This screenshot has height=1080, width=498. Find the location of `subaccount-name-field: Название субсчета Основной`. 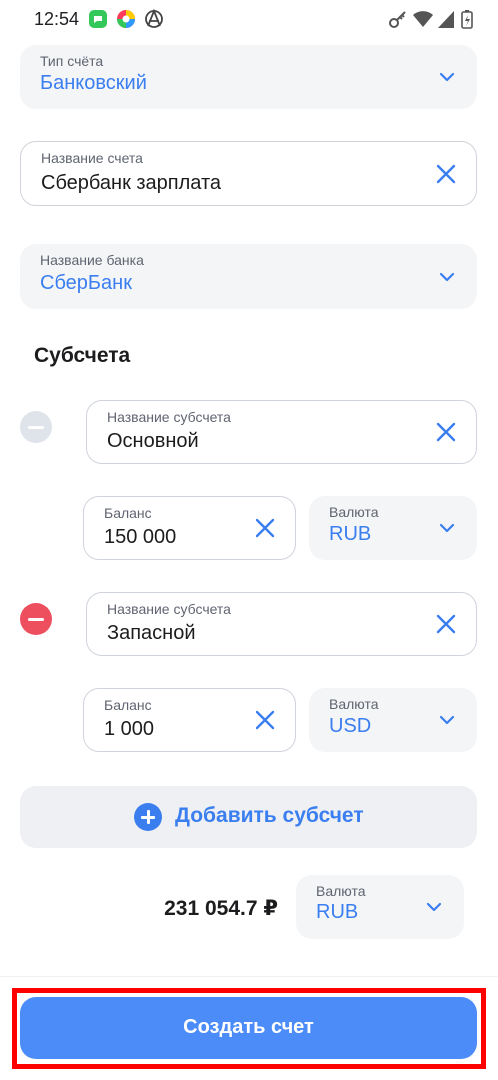

subaccount-name-field: Название субсчета Основной is located at coordinates (281, 432).